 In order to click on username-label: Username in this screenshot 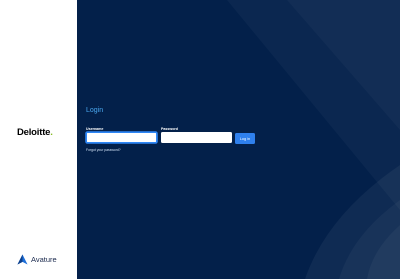, I will do `click(95, 129)`.